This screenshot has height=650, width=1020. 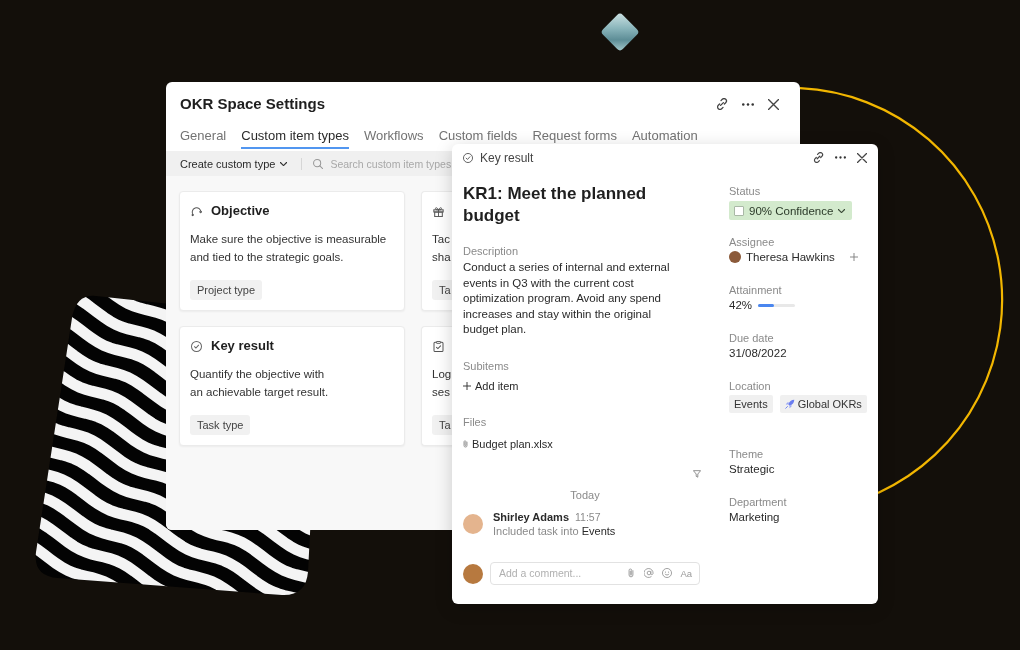 I want to click on item-link: Events, so click(x=598, y=530).